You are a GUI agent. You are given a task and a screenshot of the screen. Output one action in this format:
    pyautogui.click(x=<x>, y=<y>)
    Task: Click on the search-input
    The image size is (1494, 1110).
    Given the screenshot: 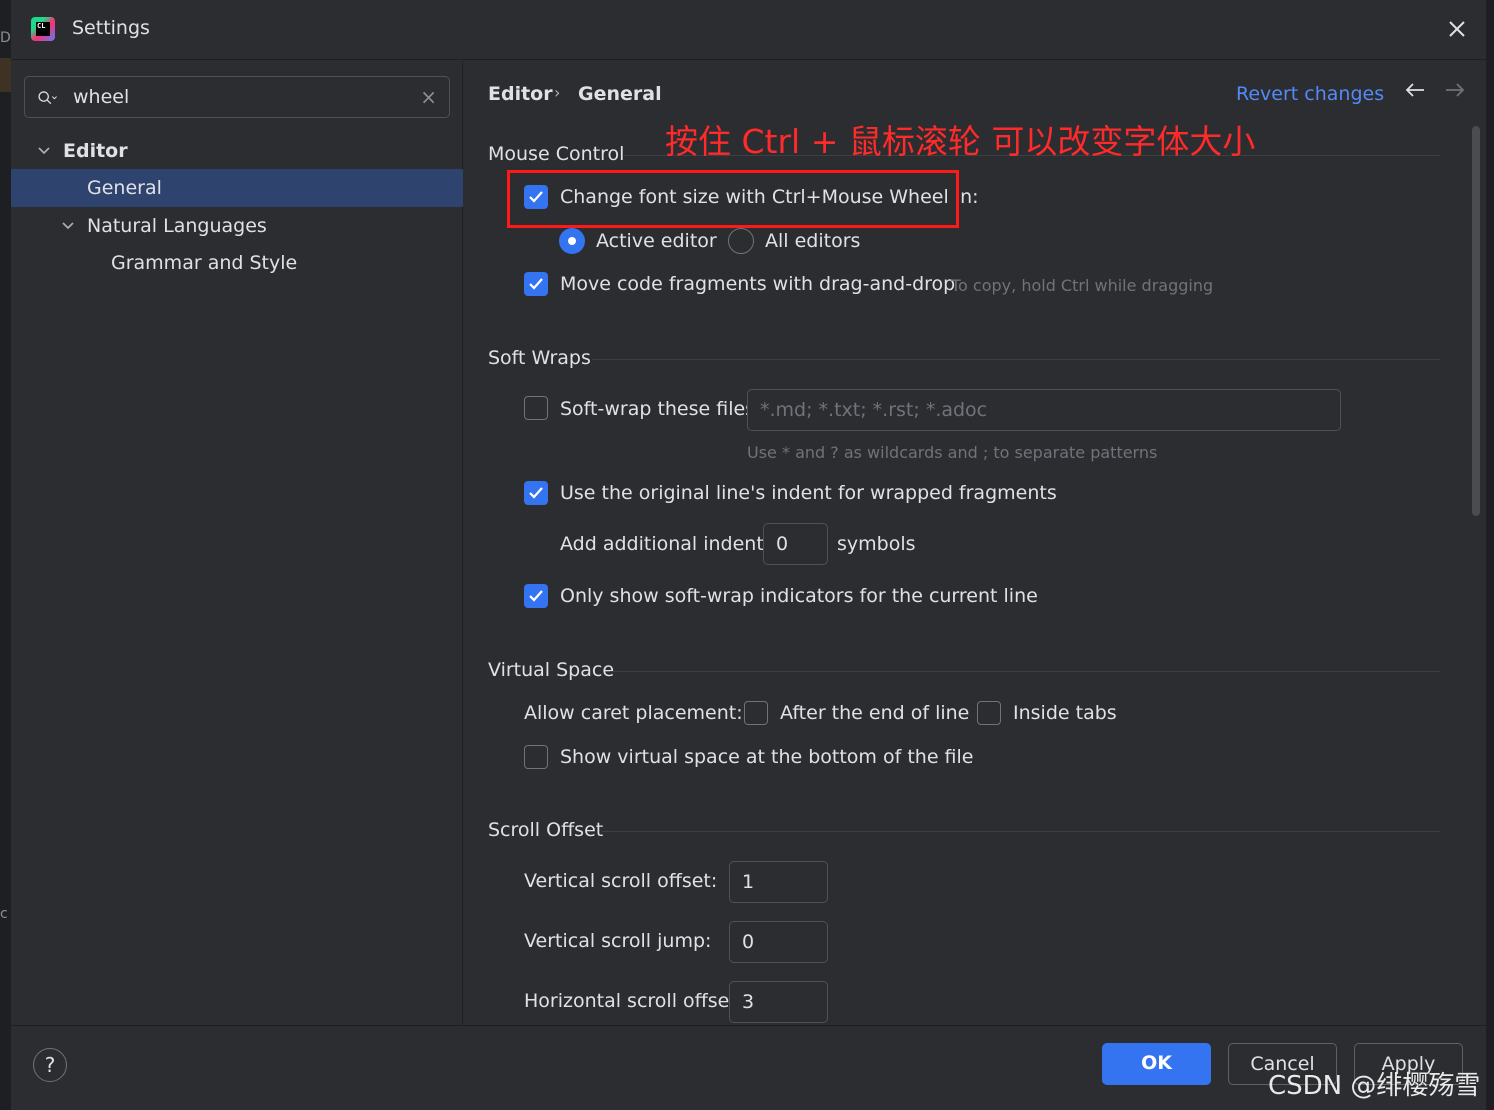 What is the action you would take?
    pyautogui.click(x=238, y=97)
    